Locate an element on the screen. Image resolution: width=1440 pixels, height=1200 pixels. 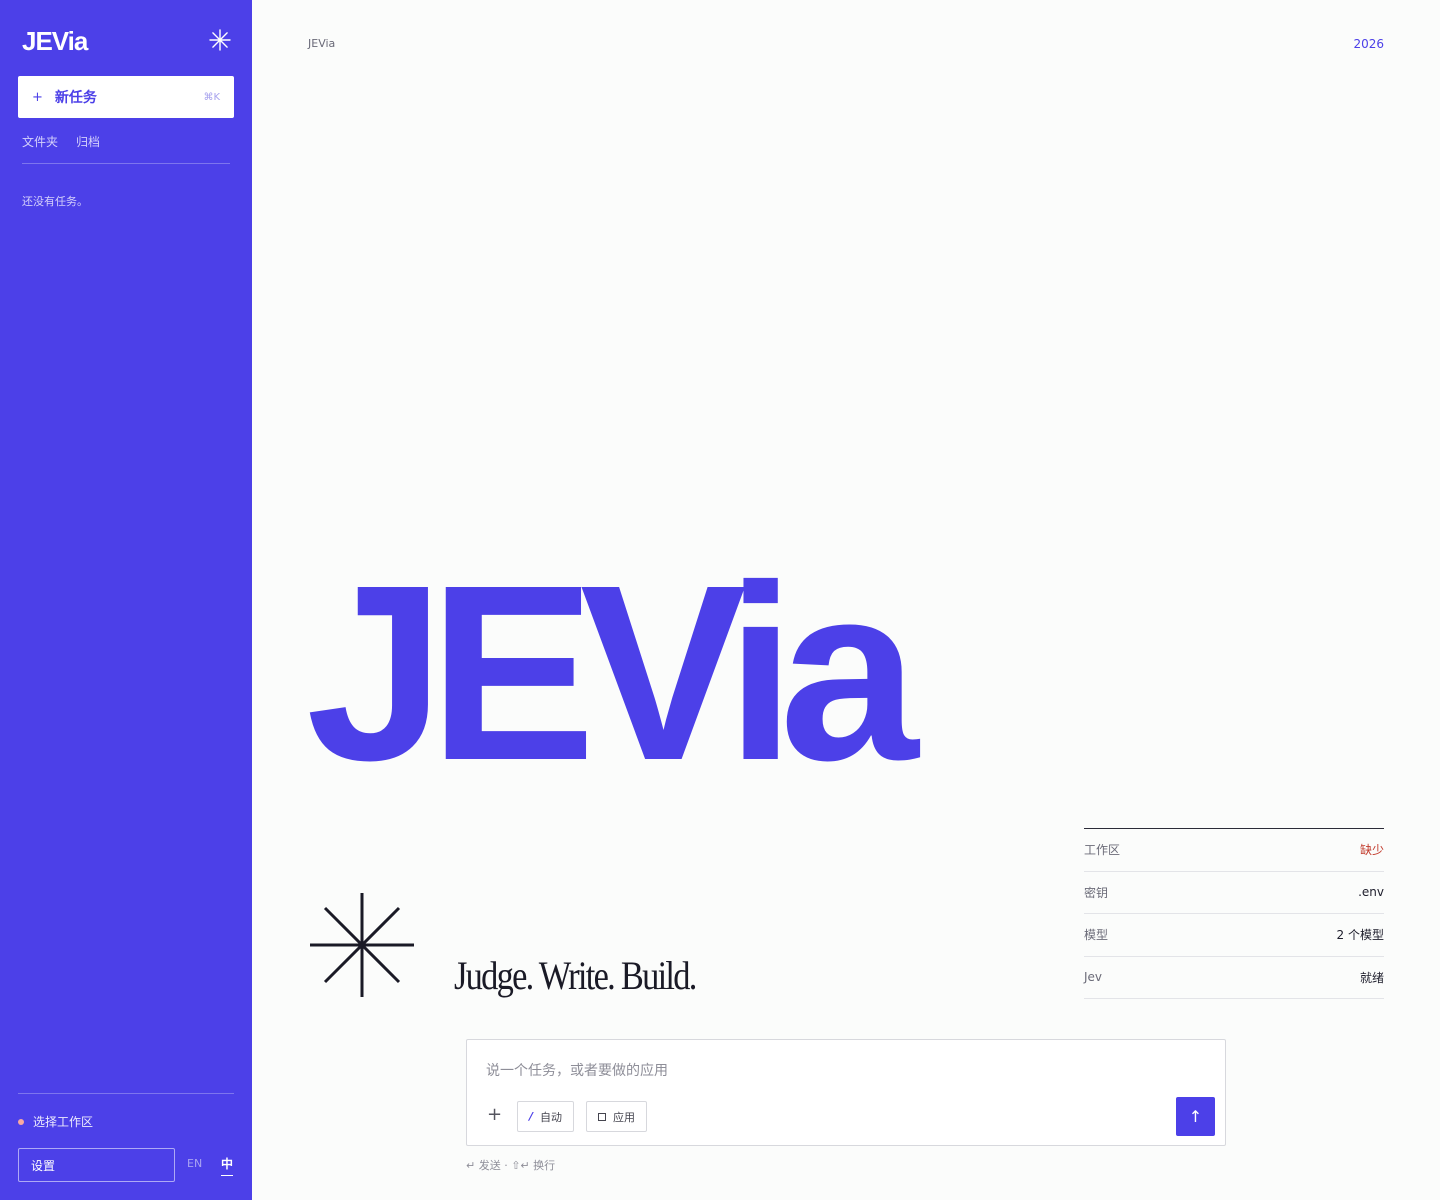
status-value: 缺少 is located at coordinates (1371, 850).